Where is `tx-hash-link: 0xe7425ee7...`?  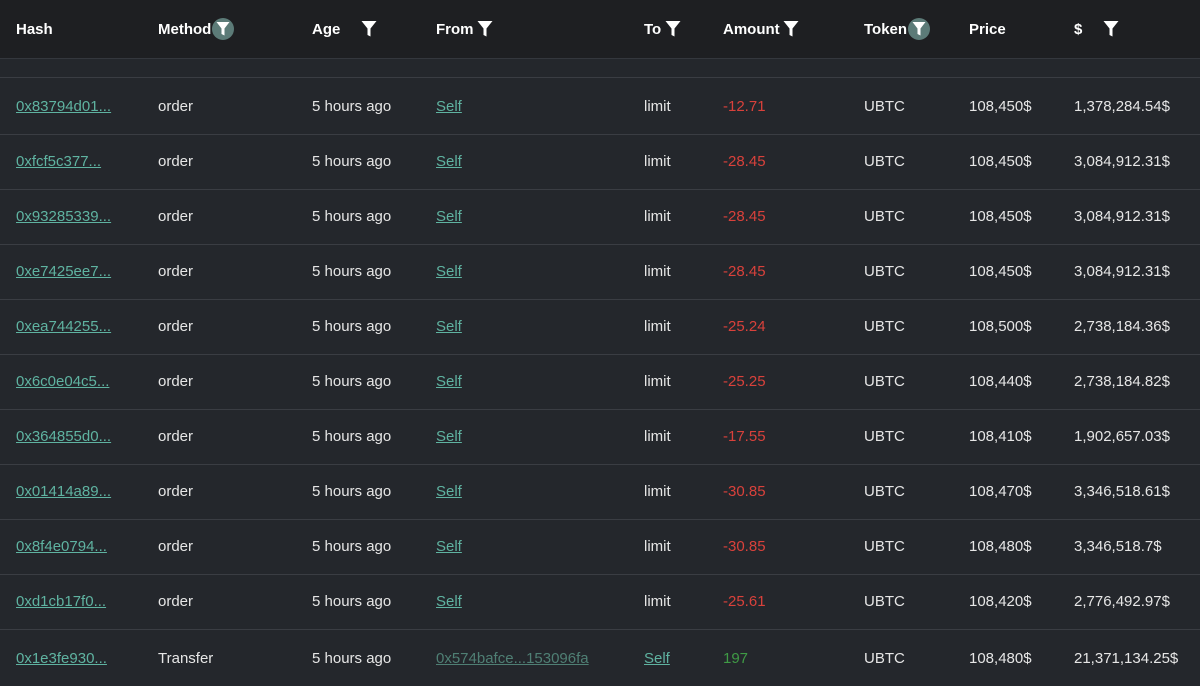 tx-hash-link: 0xe7425ee7... is located at coordinates (63, 271).